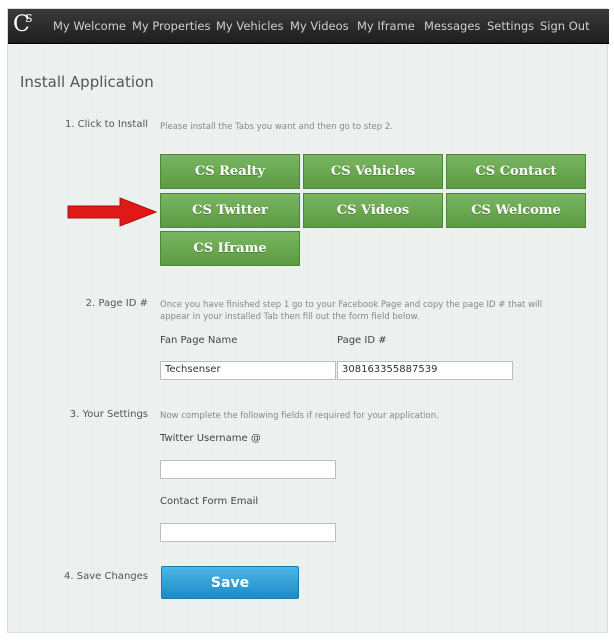 This screenshot has height=640, width=614. What do you see at coordinates (210, 438) in the screenshot?
I see `twitter-username-label: Twitter Username @` at bounding box center [210, 438].